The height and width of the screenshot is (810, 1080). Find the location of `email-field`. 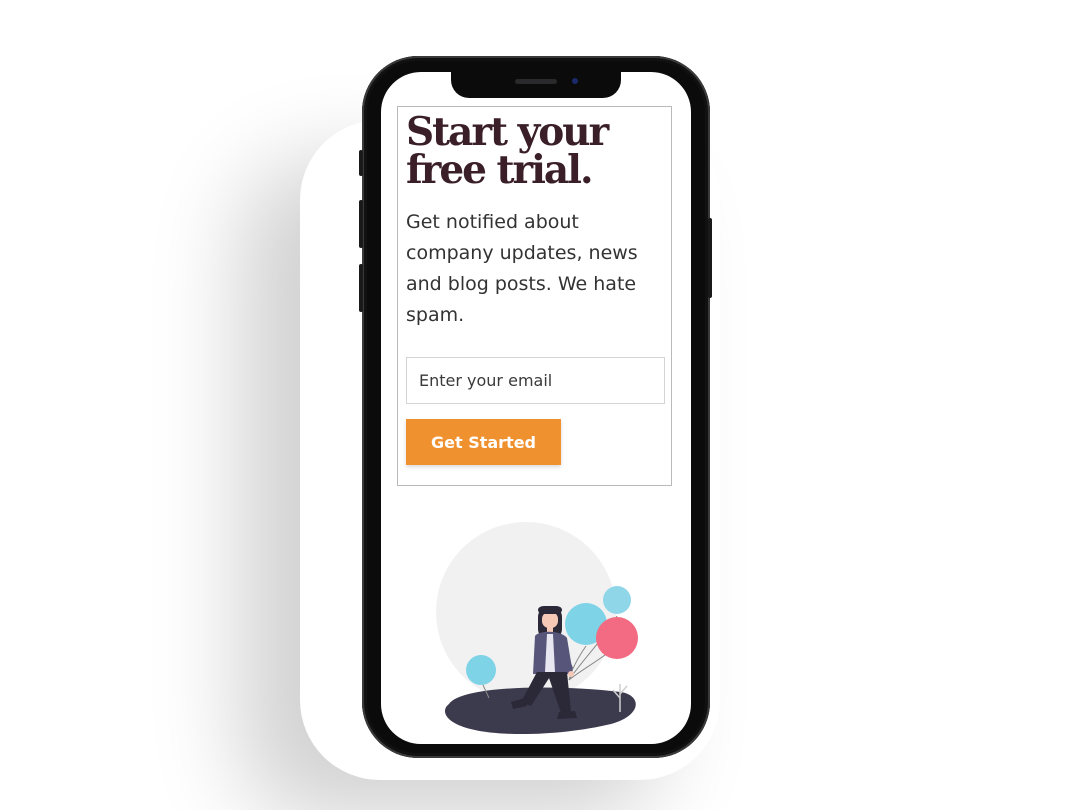

email-field is located at coordinates (535, 380).